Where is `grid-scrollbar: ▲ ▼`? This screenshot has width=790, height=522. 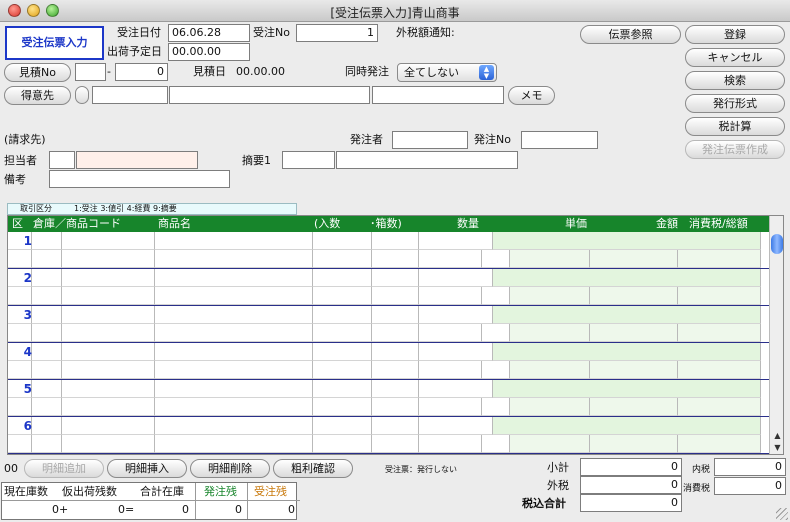 grid-scrollbar: ▲ ▼ is located at coordinates (776, 335).